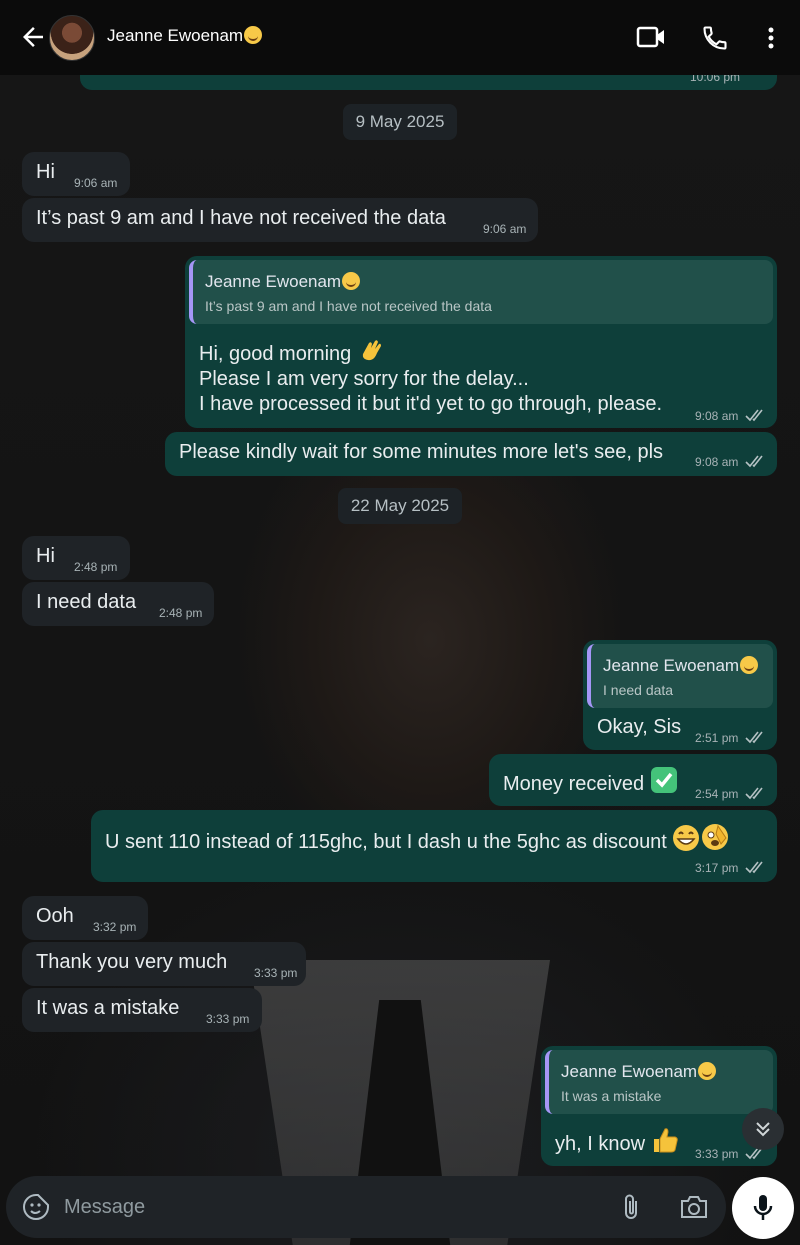 Image resolution: width=800 pixels, height=1245 pixels. Describe the element at coordinates (638, 690) in the screenshot. I see `quote-text: I need data` at that location.